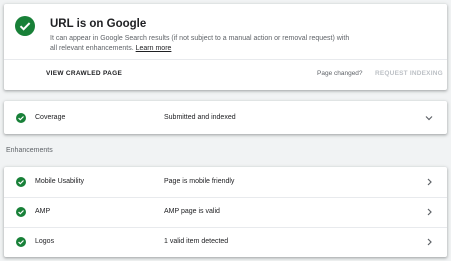 The image size is (451, 261). What do you see at coordinates (199, 181) in the screenshot?
I see `enhancement-value: Page is mobile friendly` at bounding box center [199, 181].